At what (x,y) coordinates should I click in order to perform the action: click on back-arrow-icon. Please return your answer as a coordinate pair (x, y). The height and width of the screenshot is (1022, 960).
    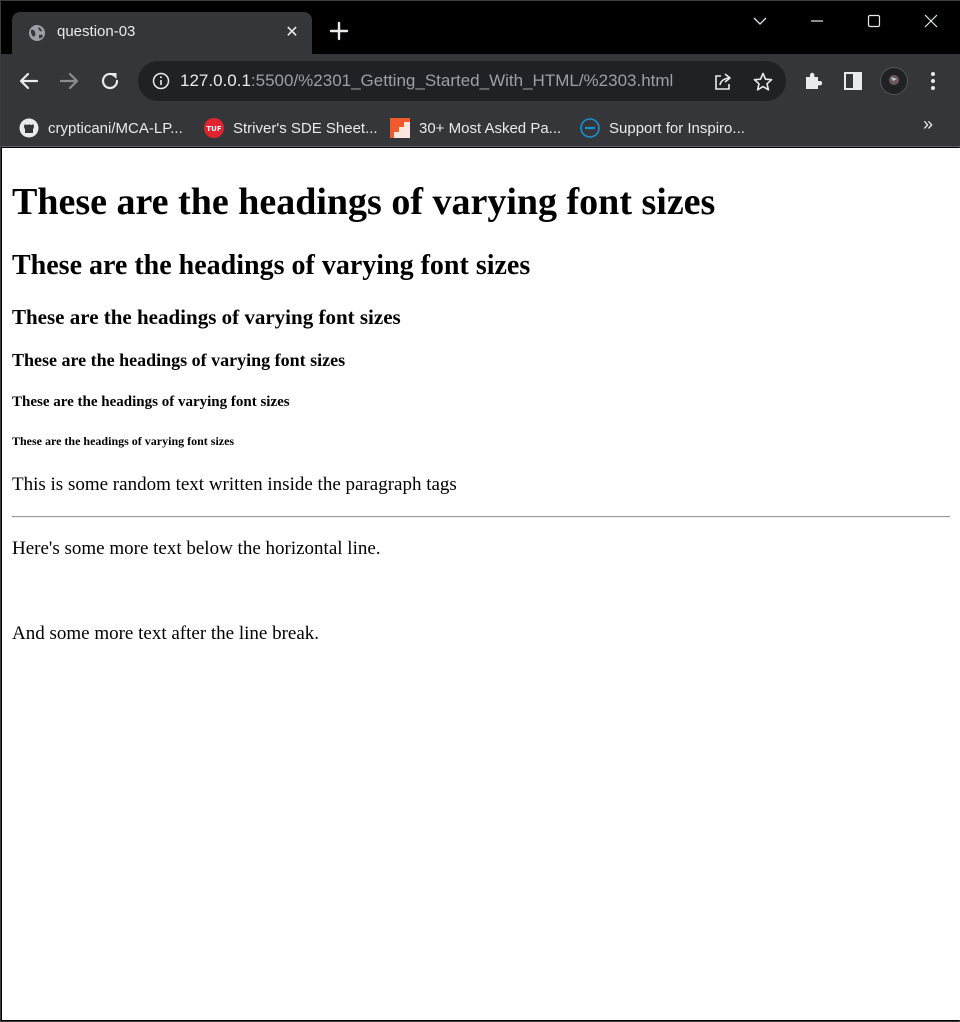
    Looking at the image, I should click on (29, 81).